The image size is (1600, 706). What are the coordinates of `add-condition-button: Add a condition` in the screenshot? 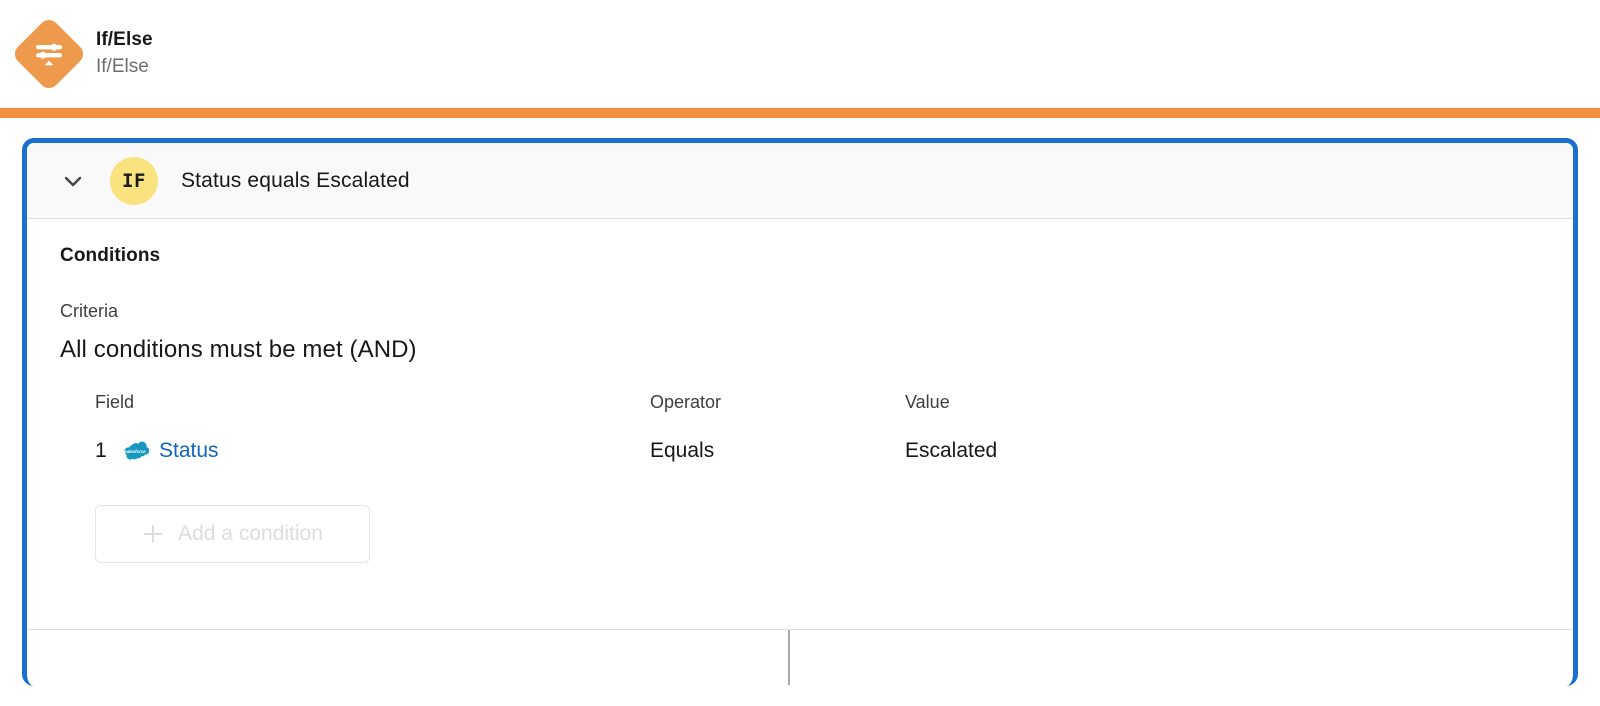 It's located at (232, 534).